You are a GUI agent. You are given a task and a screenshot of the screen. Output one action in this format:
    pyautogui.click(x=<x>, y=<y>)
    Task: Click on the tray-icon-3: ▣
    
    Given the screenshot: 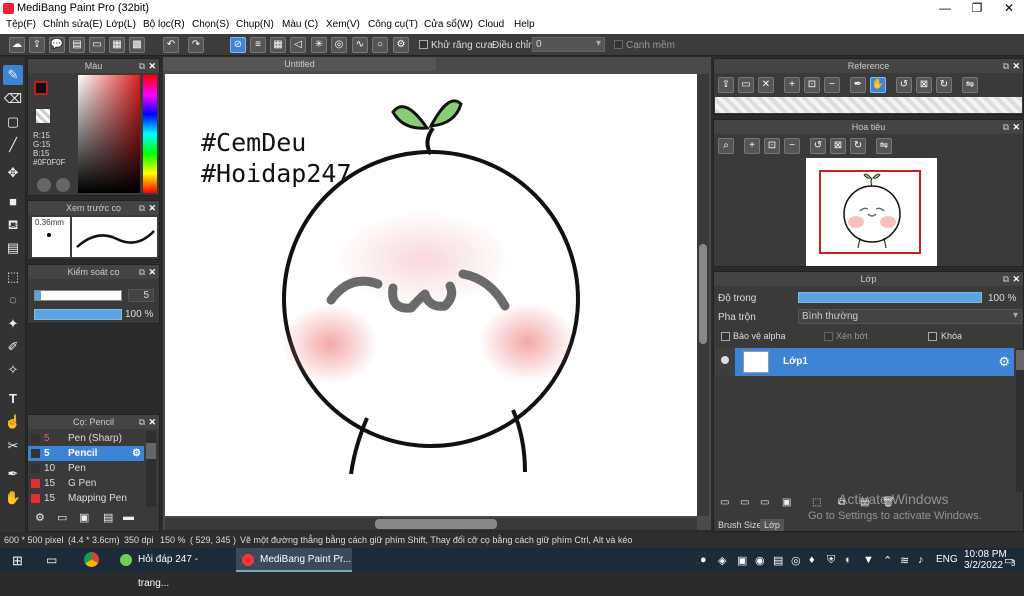 What is the action you would take?
    pyautogui.click(x=742, y=560)
    